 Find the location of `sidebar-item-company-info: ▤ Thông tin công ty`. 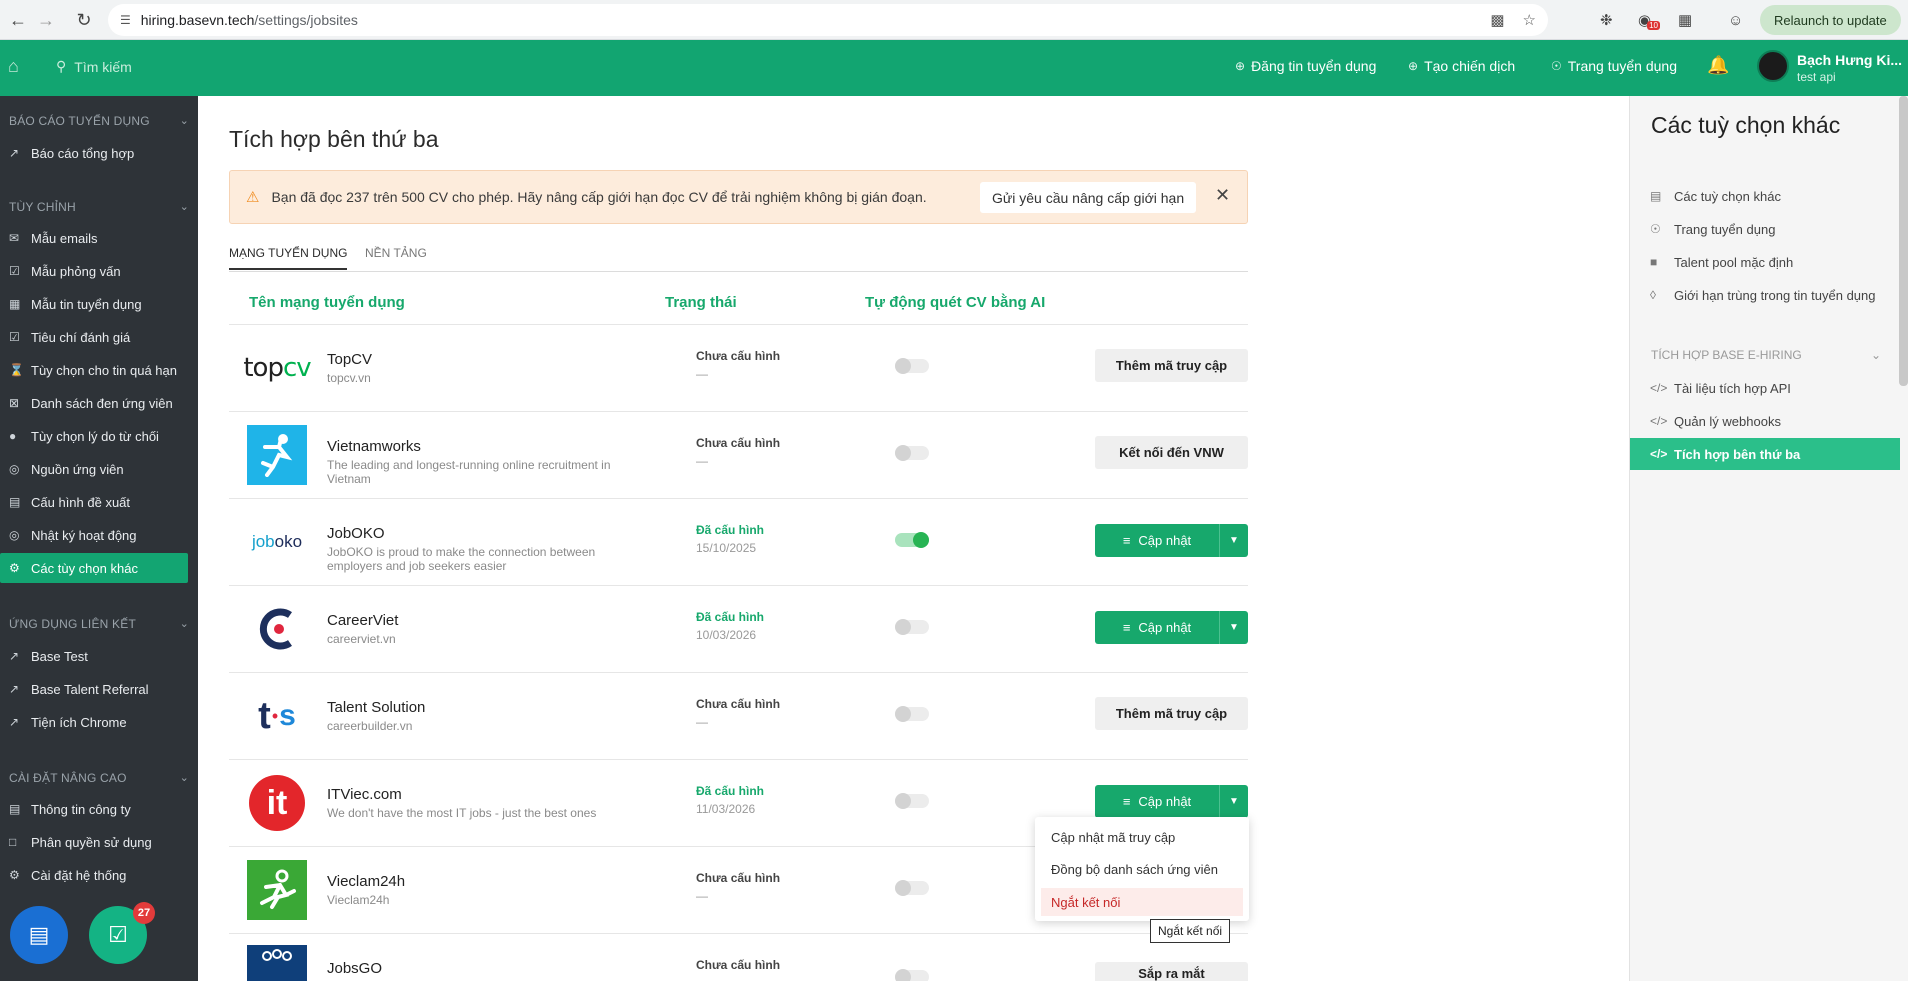

sidebar-item-company-info: ▤ Thông tin công ty is located at coordinates (94, 809).